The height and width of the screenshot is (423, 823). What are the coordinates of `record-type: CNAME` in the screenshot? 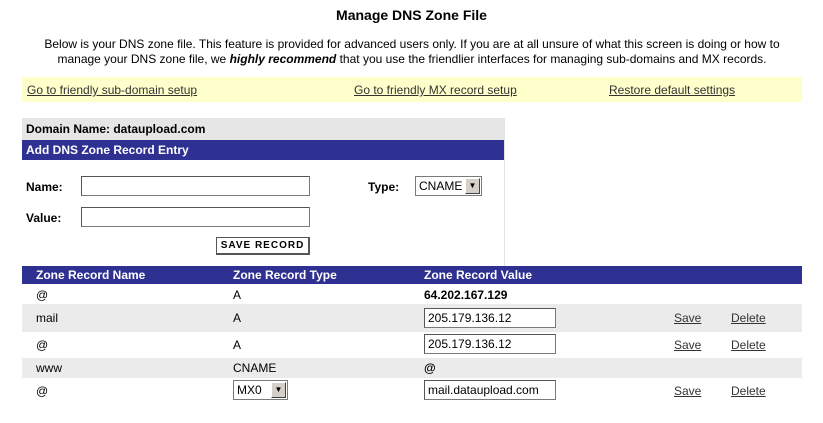 It's located at (255, 368).